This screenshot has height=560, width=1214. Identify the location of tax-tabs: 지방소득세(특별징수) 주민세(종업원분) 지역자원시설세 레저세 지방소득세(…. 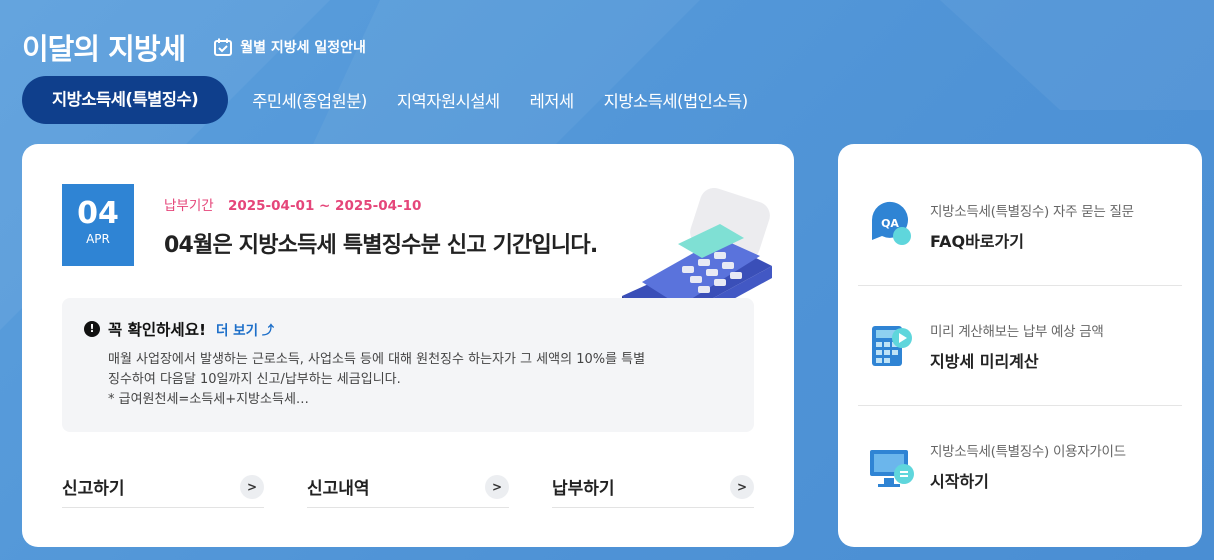
(400, 100).